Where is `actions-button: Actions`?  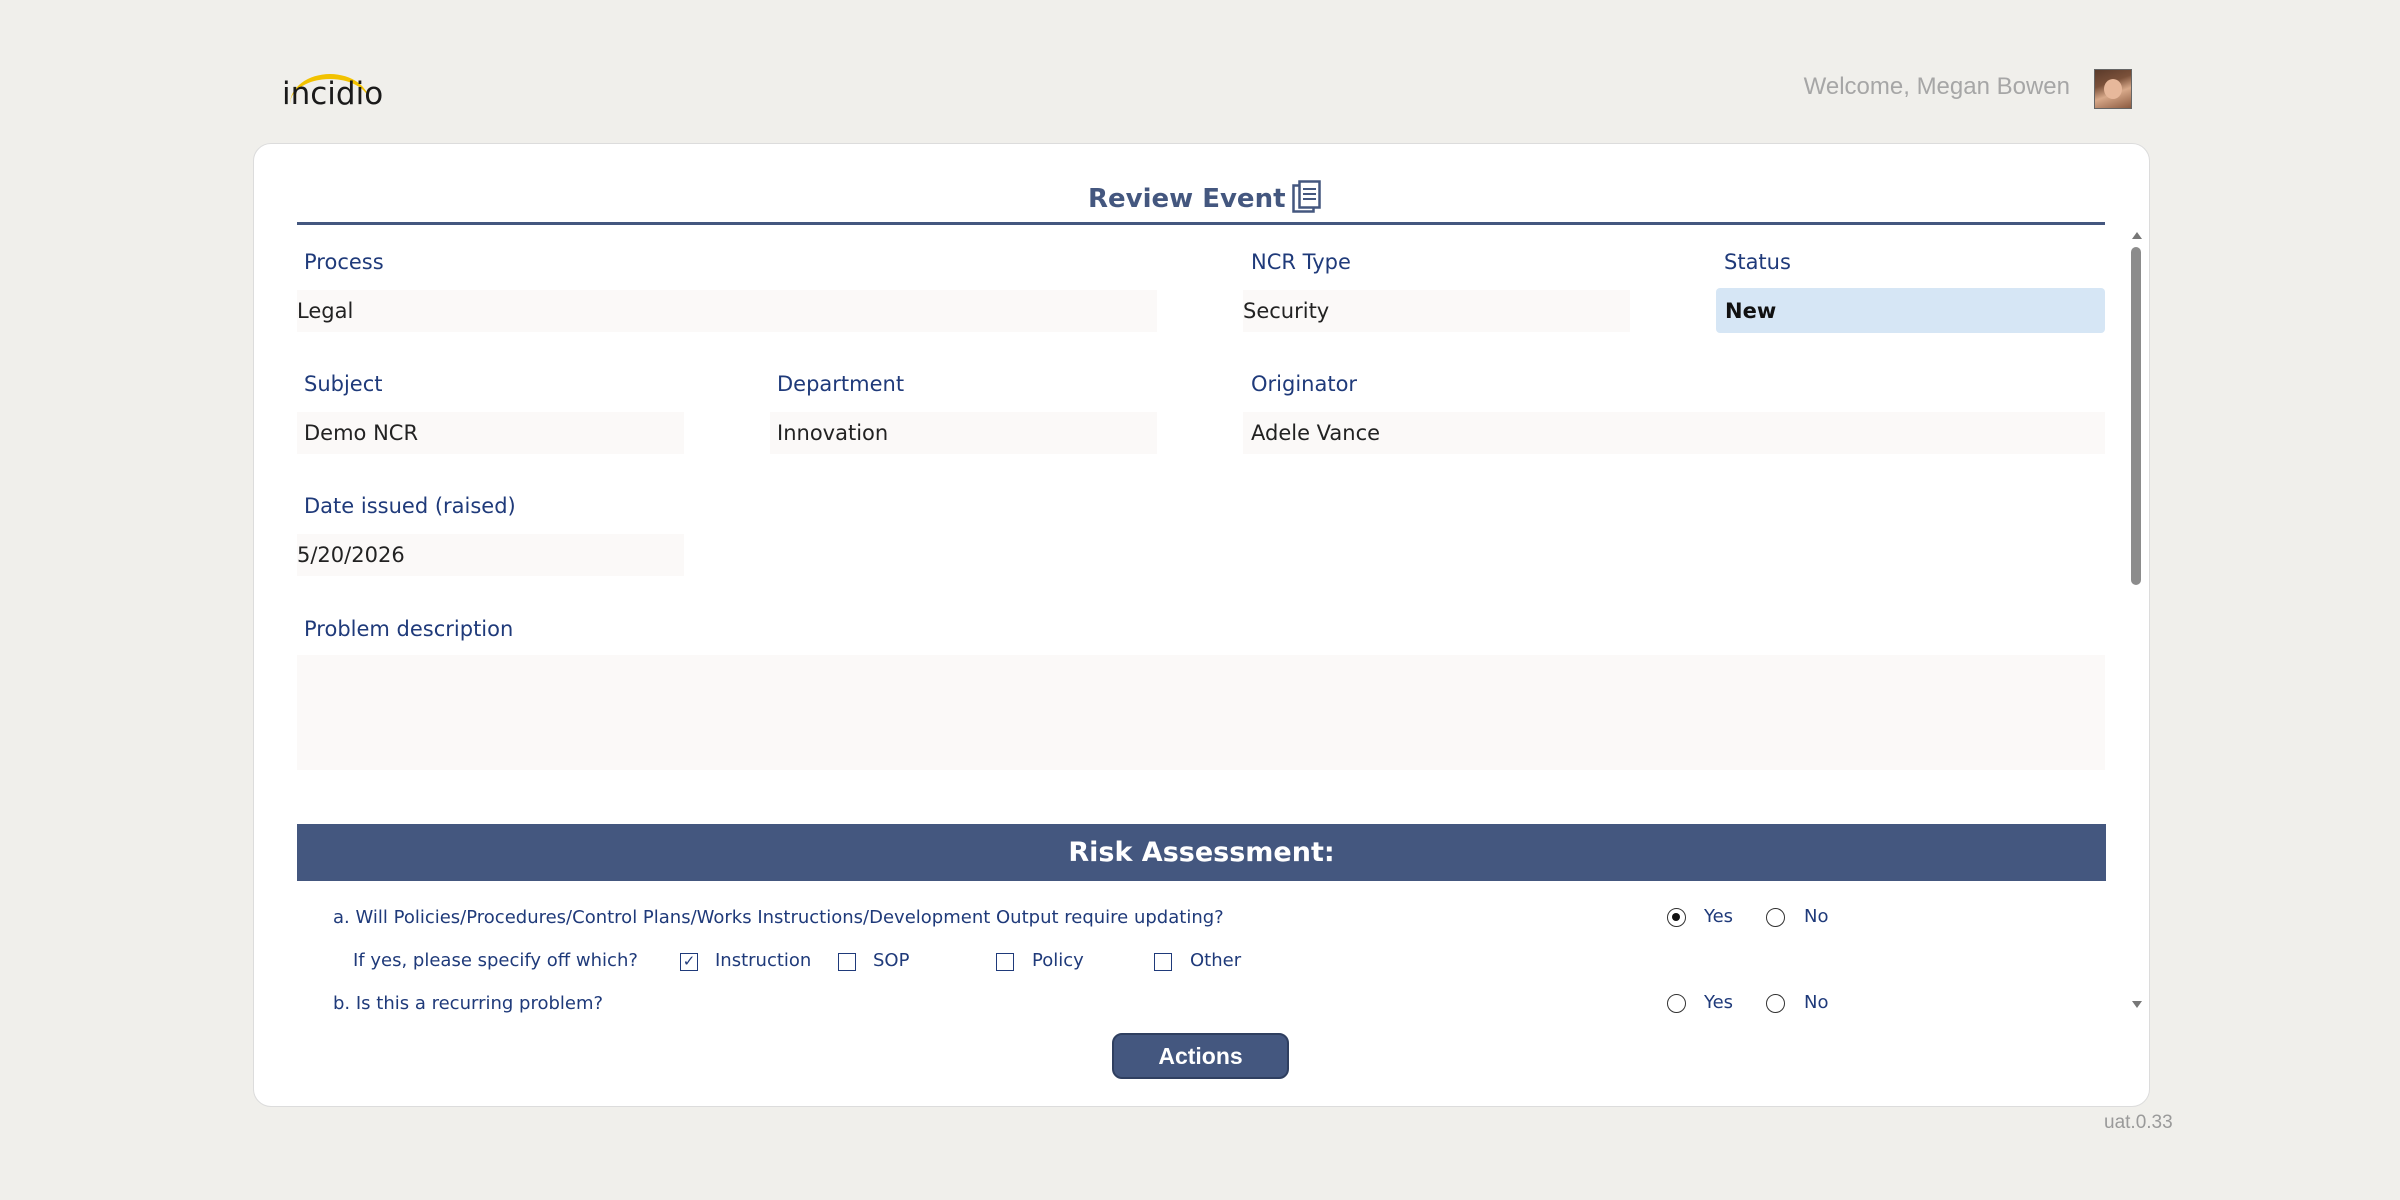
actions-button: Actions is located at coordinates (1200, 1056).